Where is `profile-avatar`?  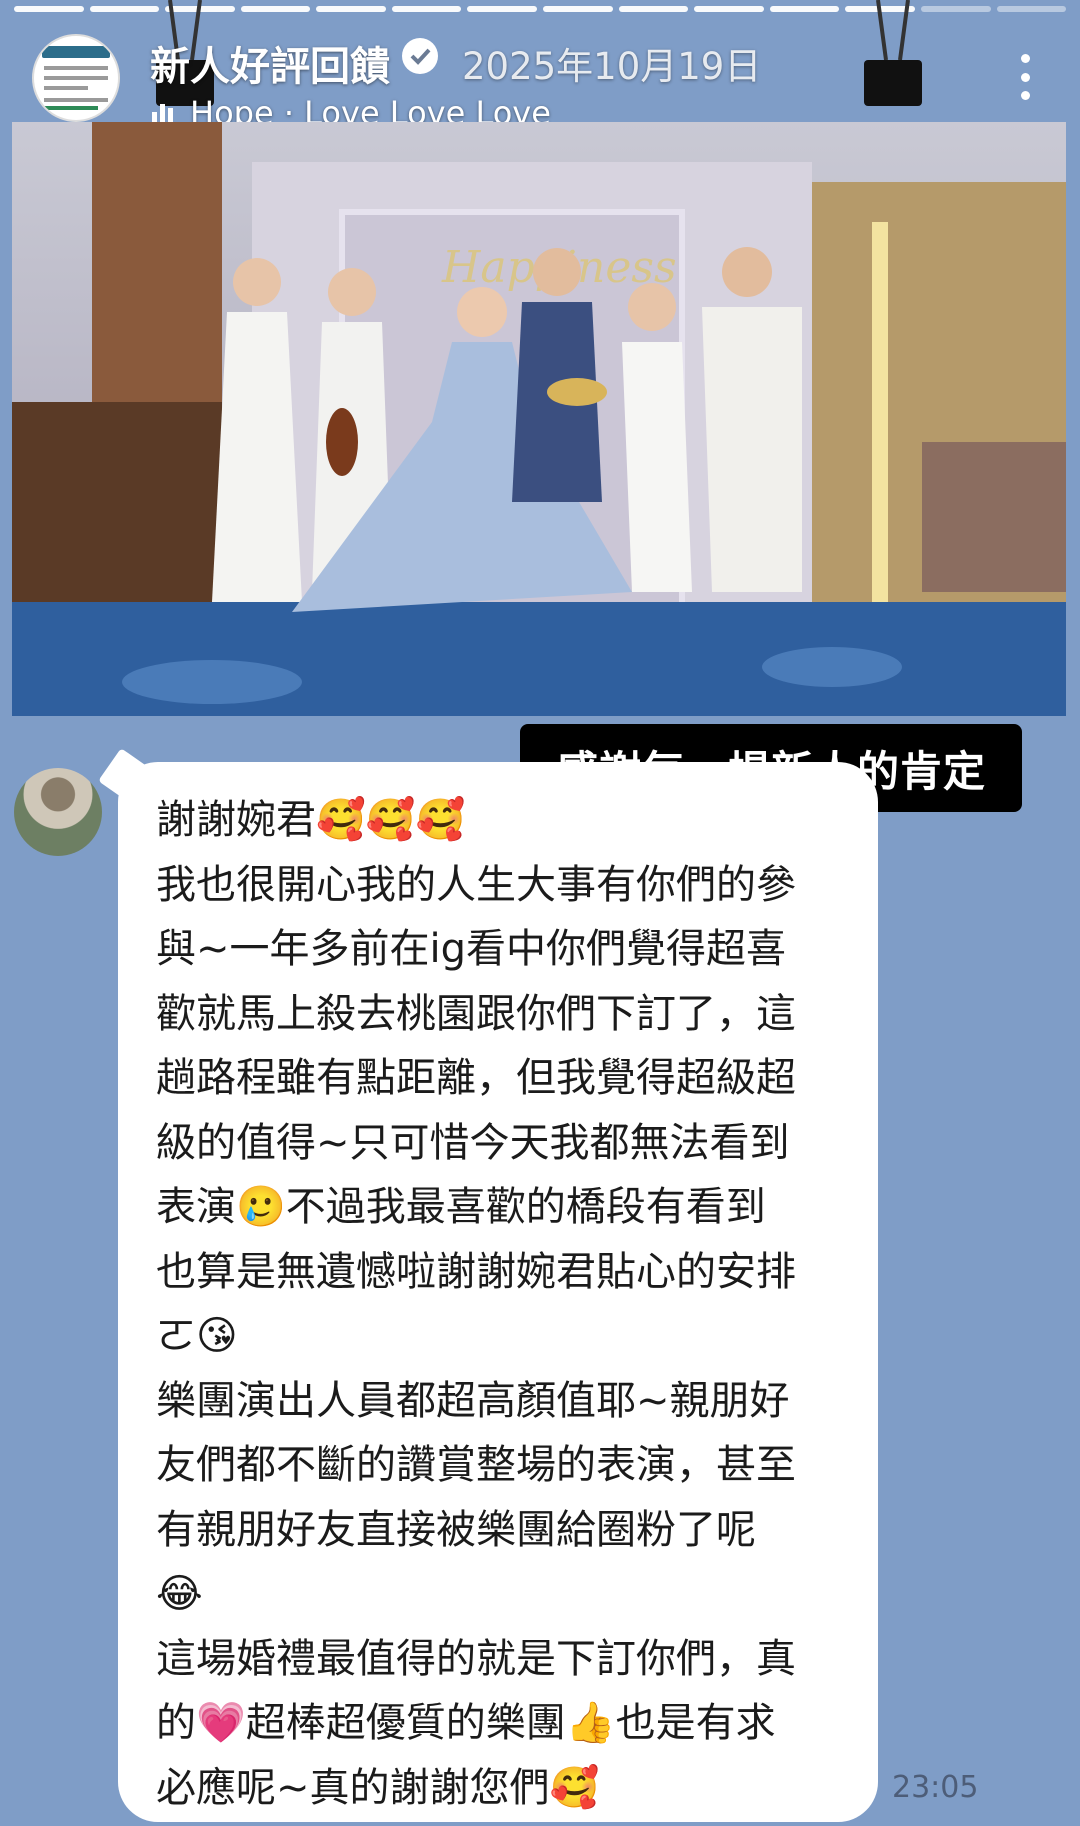
profile-avatar is located at coordinates (76, 78).